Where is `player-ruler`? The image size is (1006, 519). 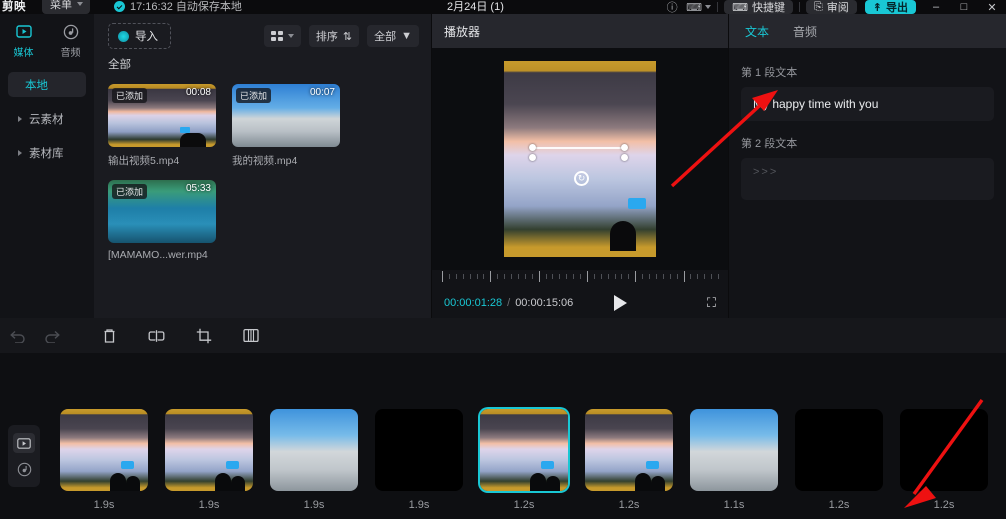 player-ruler is located at coordinates (580, 278).